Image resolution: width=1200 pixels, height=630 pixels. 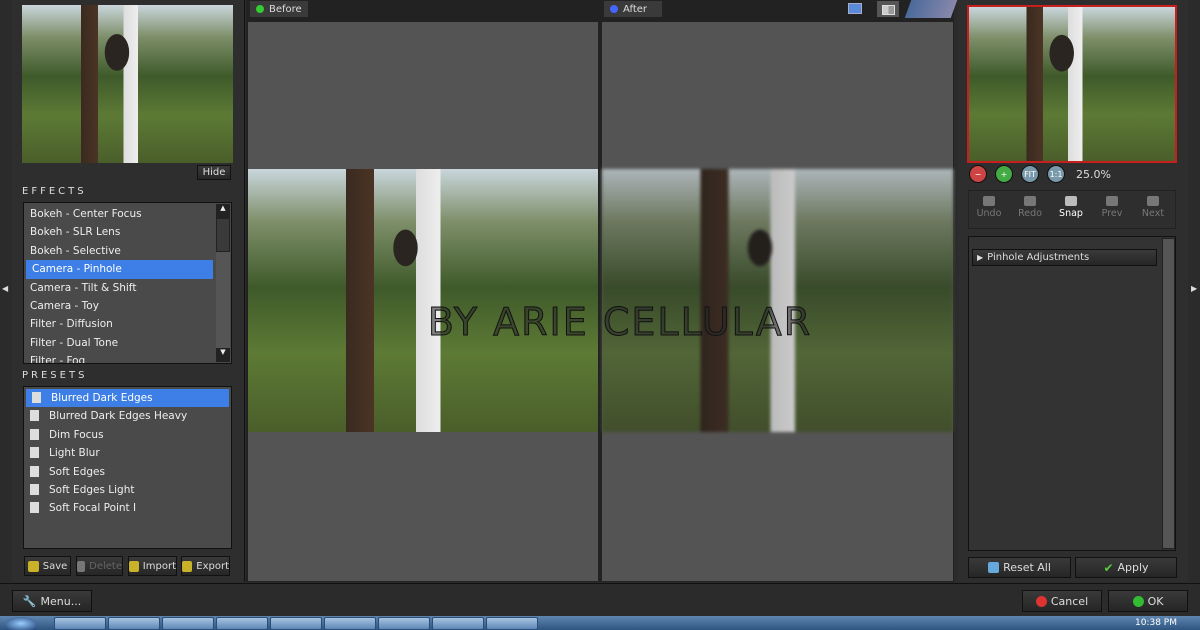 What do you see at coordinates (127, 472) in the screenshot?
I see `preset-item: Soft Edges` at bounding box center [127, 472].